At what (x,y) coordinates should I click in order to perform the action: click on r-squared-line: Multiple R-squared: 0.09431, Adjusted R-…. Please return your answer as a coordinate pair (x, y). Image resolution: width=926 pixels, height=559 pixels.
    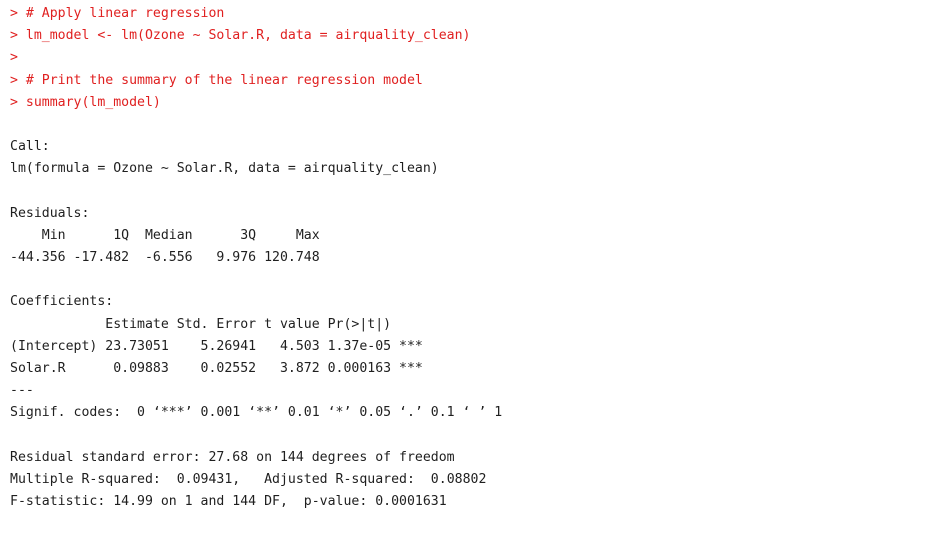
    Looking at the image, I should click on (252, 479).